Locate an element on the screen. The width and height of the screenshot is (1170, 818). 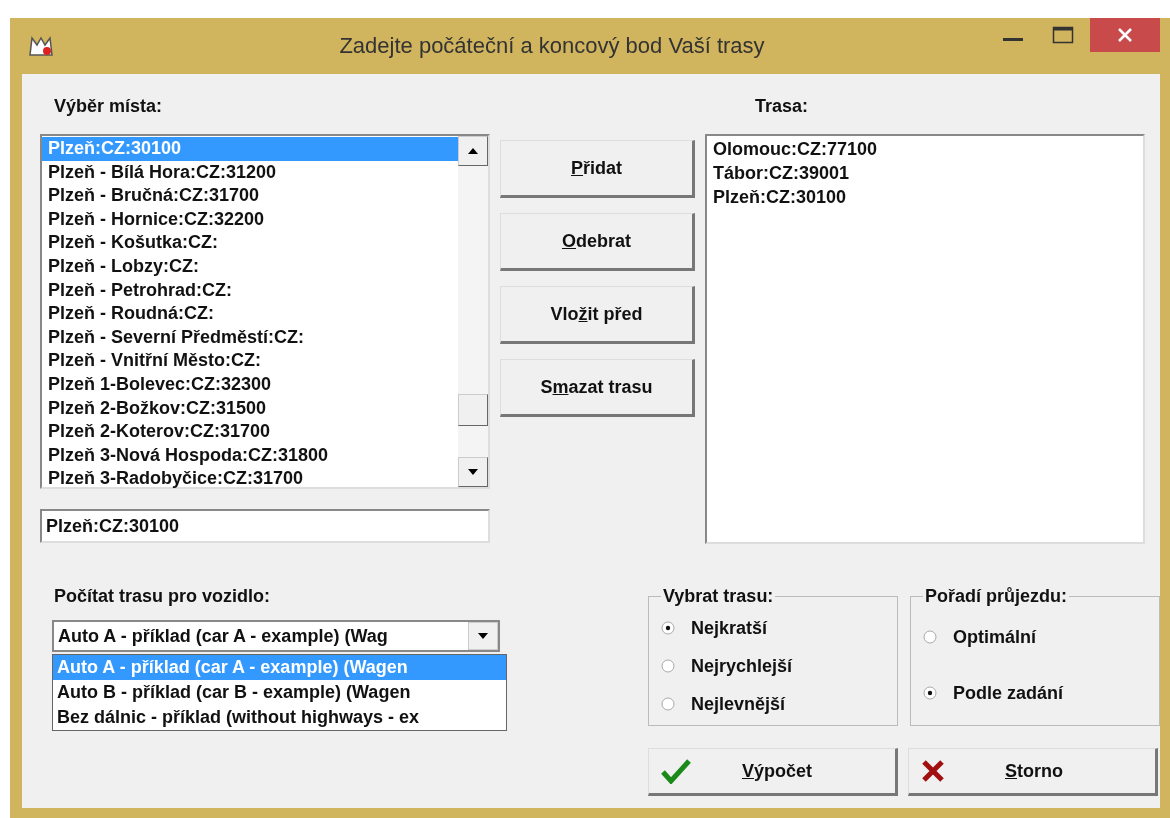
list-item: Plzeň - Petrohrad:CZ: is located at coordinates (250, 290).